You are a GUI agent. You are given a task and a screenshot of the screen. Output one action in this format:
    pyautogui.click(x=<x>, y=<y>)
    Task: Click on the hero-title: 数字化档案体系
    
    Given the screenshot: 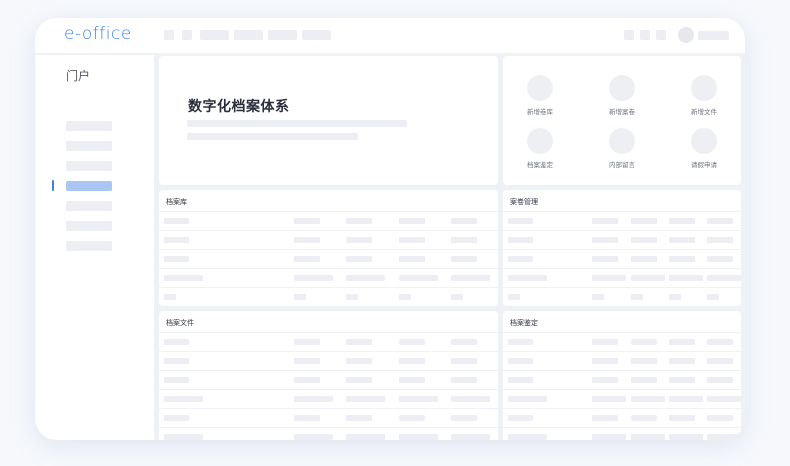 What is the action you would take?
    pyautogui.click(x=239, y=107)
    